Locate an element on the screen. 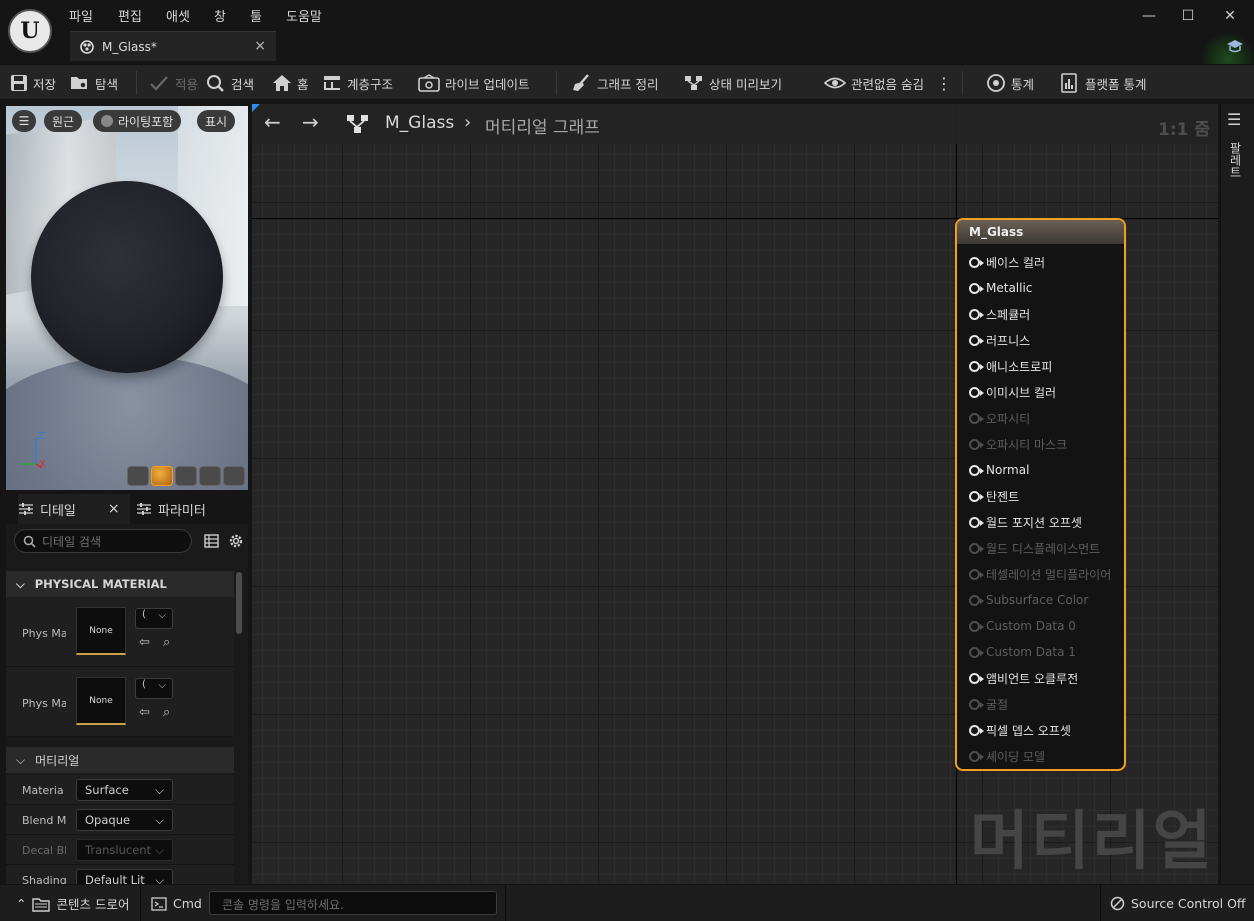  node-input-pin: 셰이딩 모델 is located at coordinates (1007, 756).